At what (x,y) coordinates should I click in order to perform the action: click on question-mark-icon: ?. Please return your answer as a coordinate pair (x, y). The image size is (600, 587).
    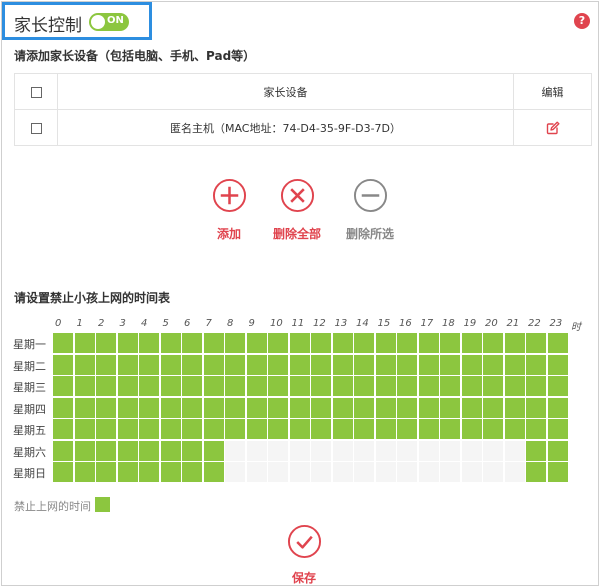
    Looking at the image, I should click on (582, 21).